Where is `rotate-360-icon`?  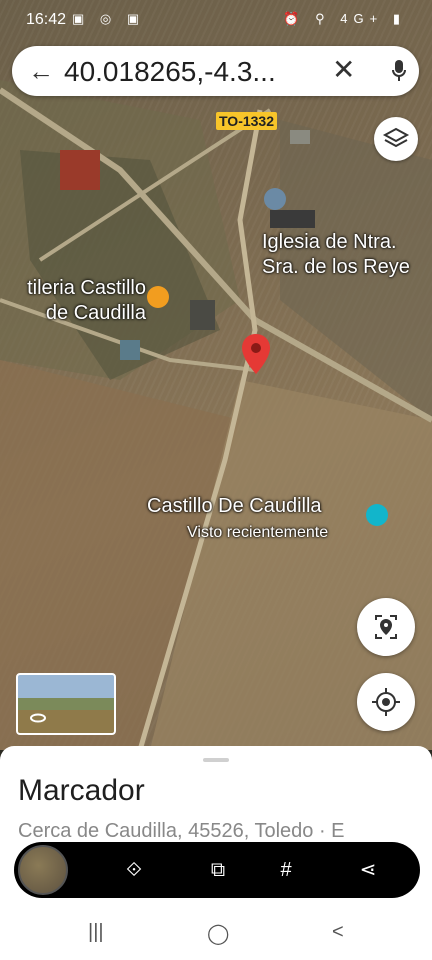
rotate-360-icon is located at coordinates (38, 718).